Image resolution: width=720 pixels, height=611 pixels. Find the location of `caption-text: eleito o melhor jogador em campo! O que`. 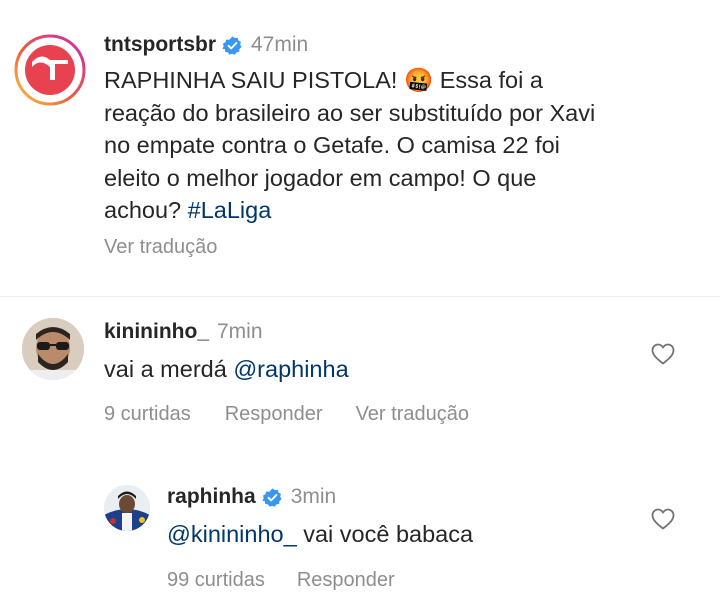

caption-text: eleito o melhor jogador em campo! O que is located at coordinates (320, 177).